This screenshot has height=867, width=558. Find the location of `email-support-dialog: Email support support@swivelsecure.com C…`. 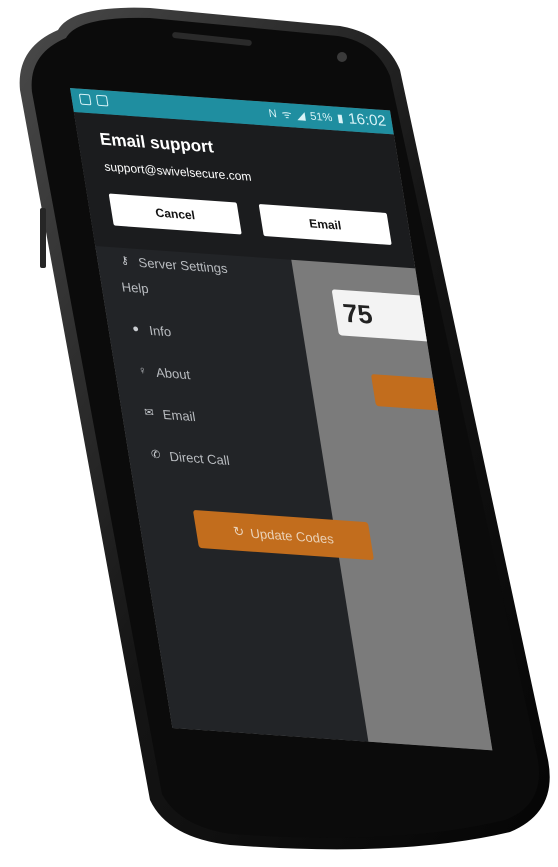

email-support-dialog: Email support support@swivelsecure.com C… is located at coordinates (244, 190).